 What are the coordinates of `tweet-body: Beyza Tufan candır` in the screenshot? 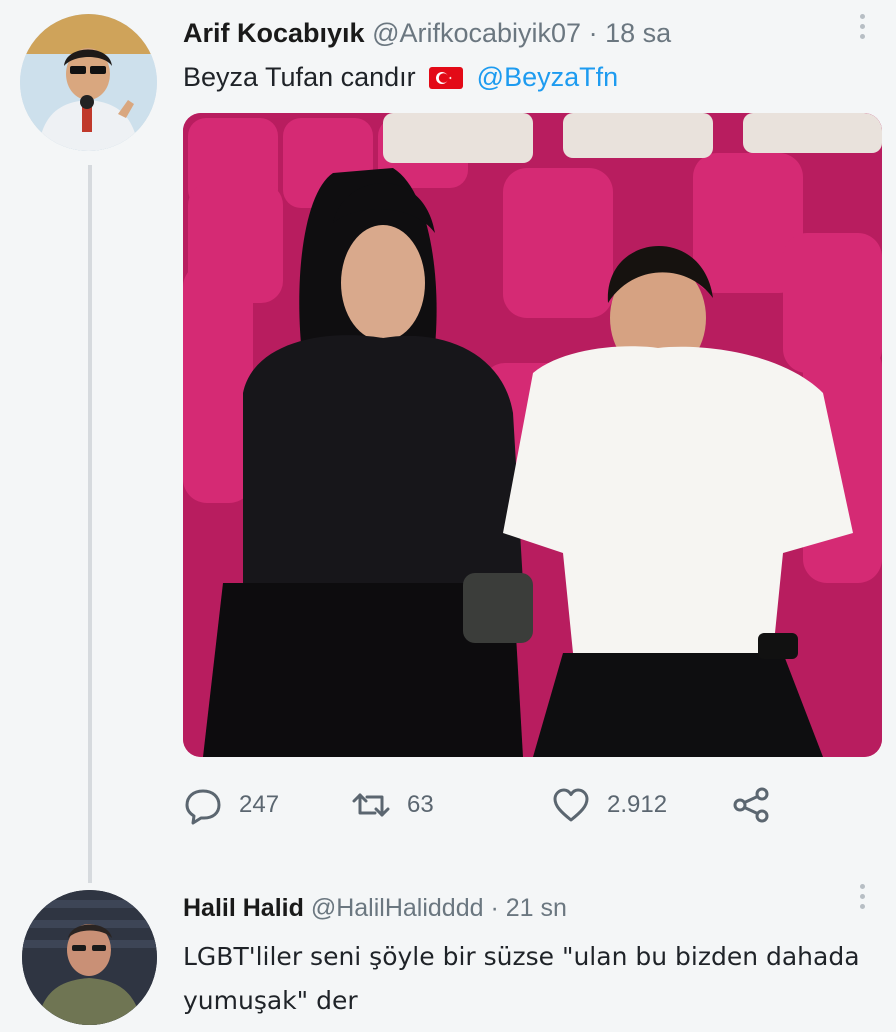 It's located at (299, 77).